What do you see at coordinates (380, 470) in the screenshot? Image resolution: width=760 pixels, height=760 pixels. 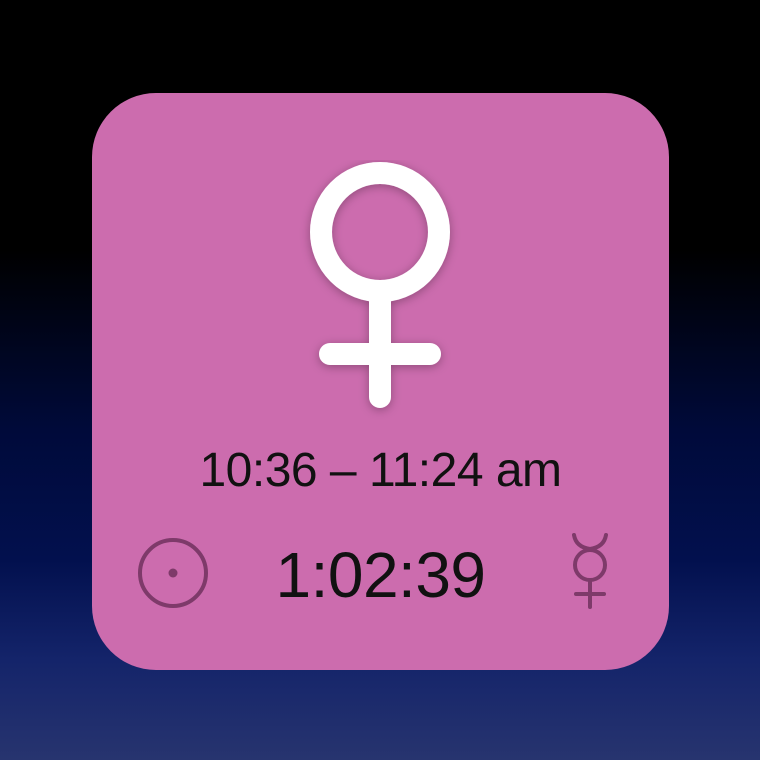 I see `planetary-hour-time-range: 10:36 – 11:24 am` at bounding box center [380, 470].